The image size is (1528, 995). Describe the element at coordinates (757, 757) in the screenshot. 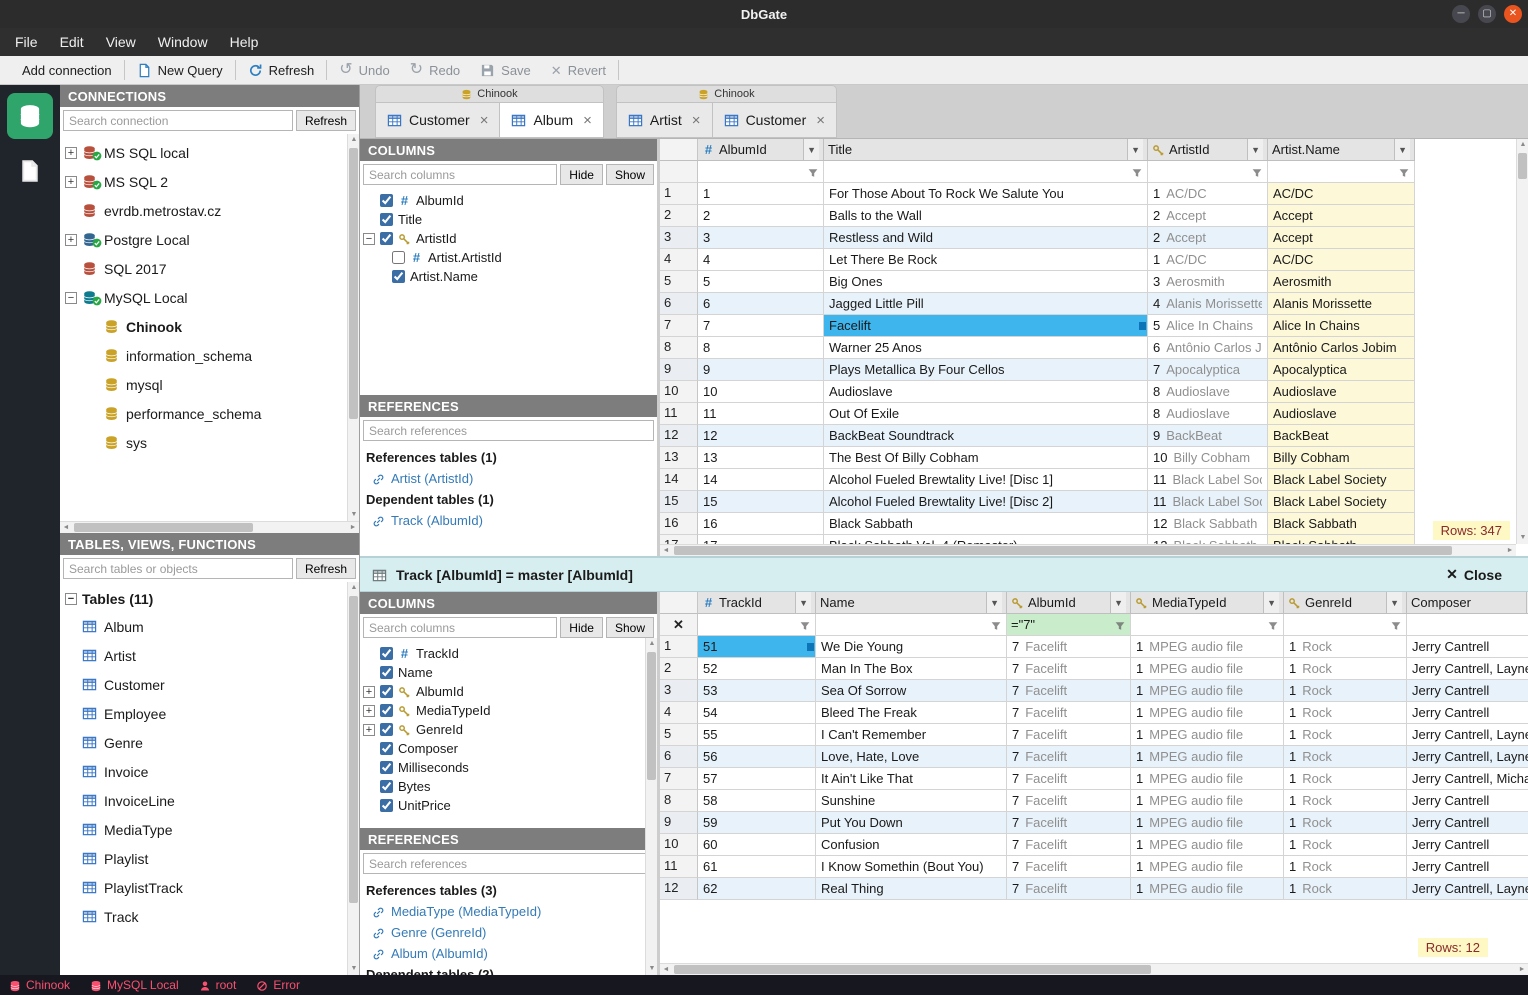

I see `track-cell-trackid: 56` at that location.